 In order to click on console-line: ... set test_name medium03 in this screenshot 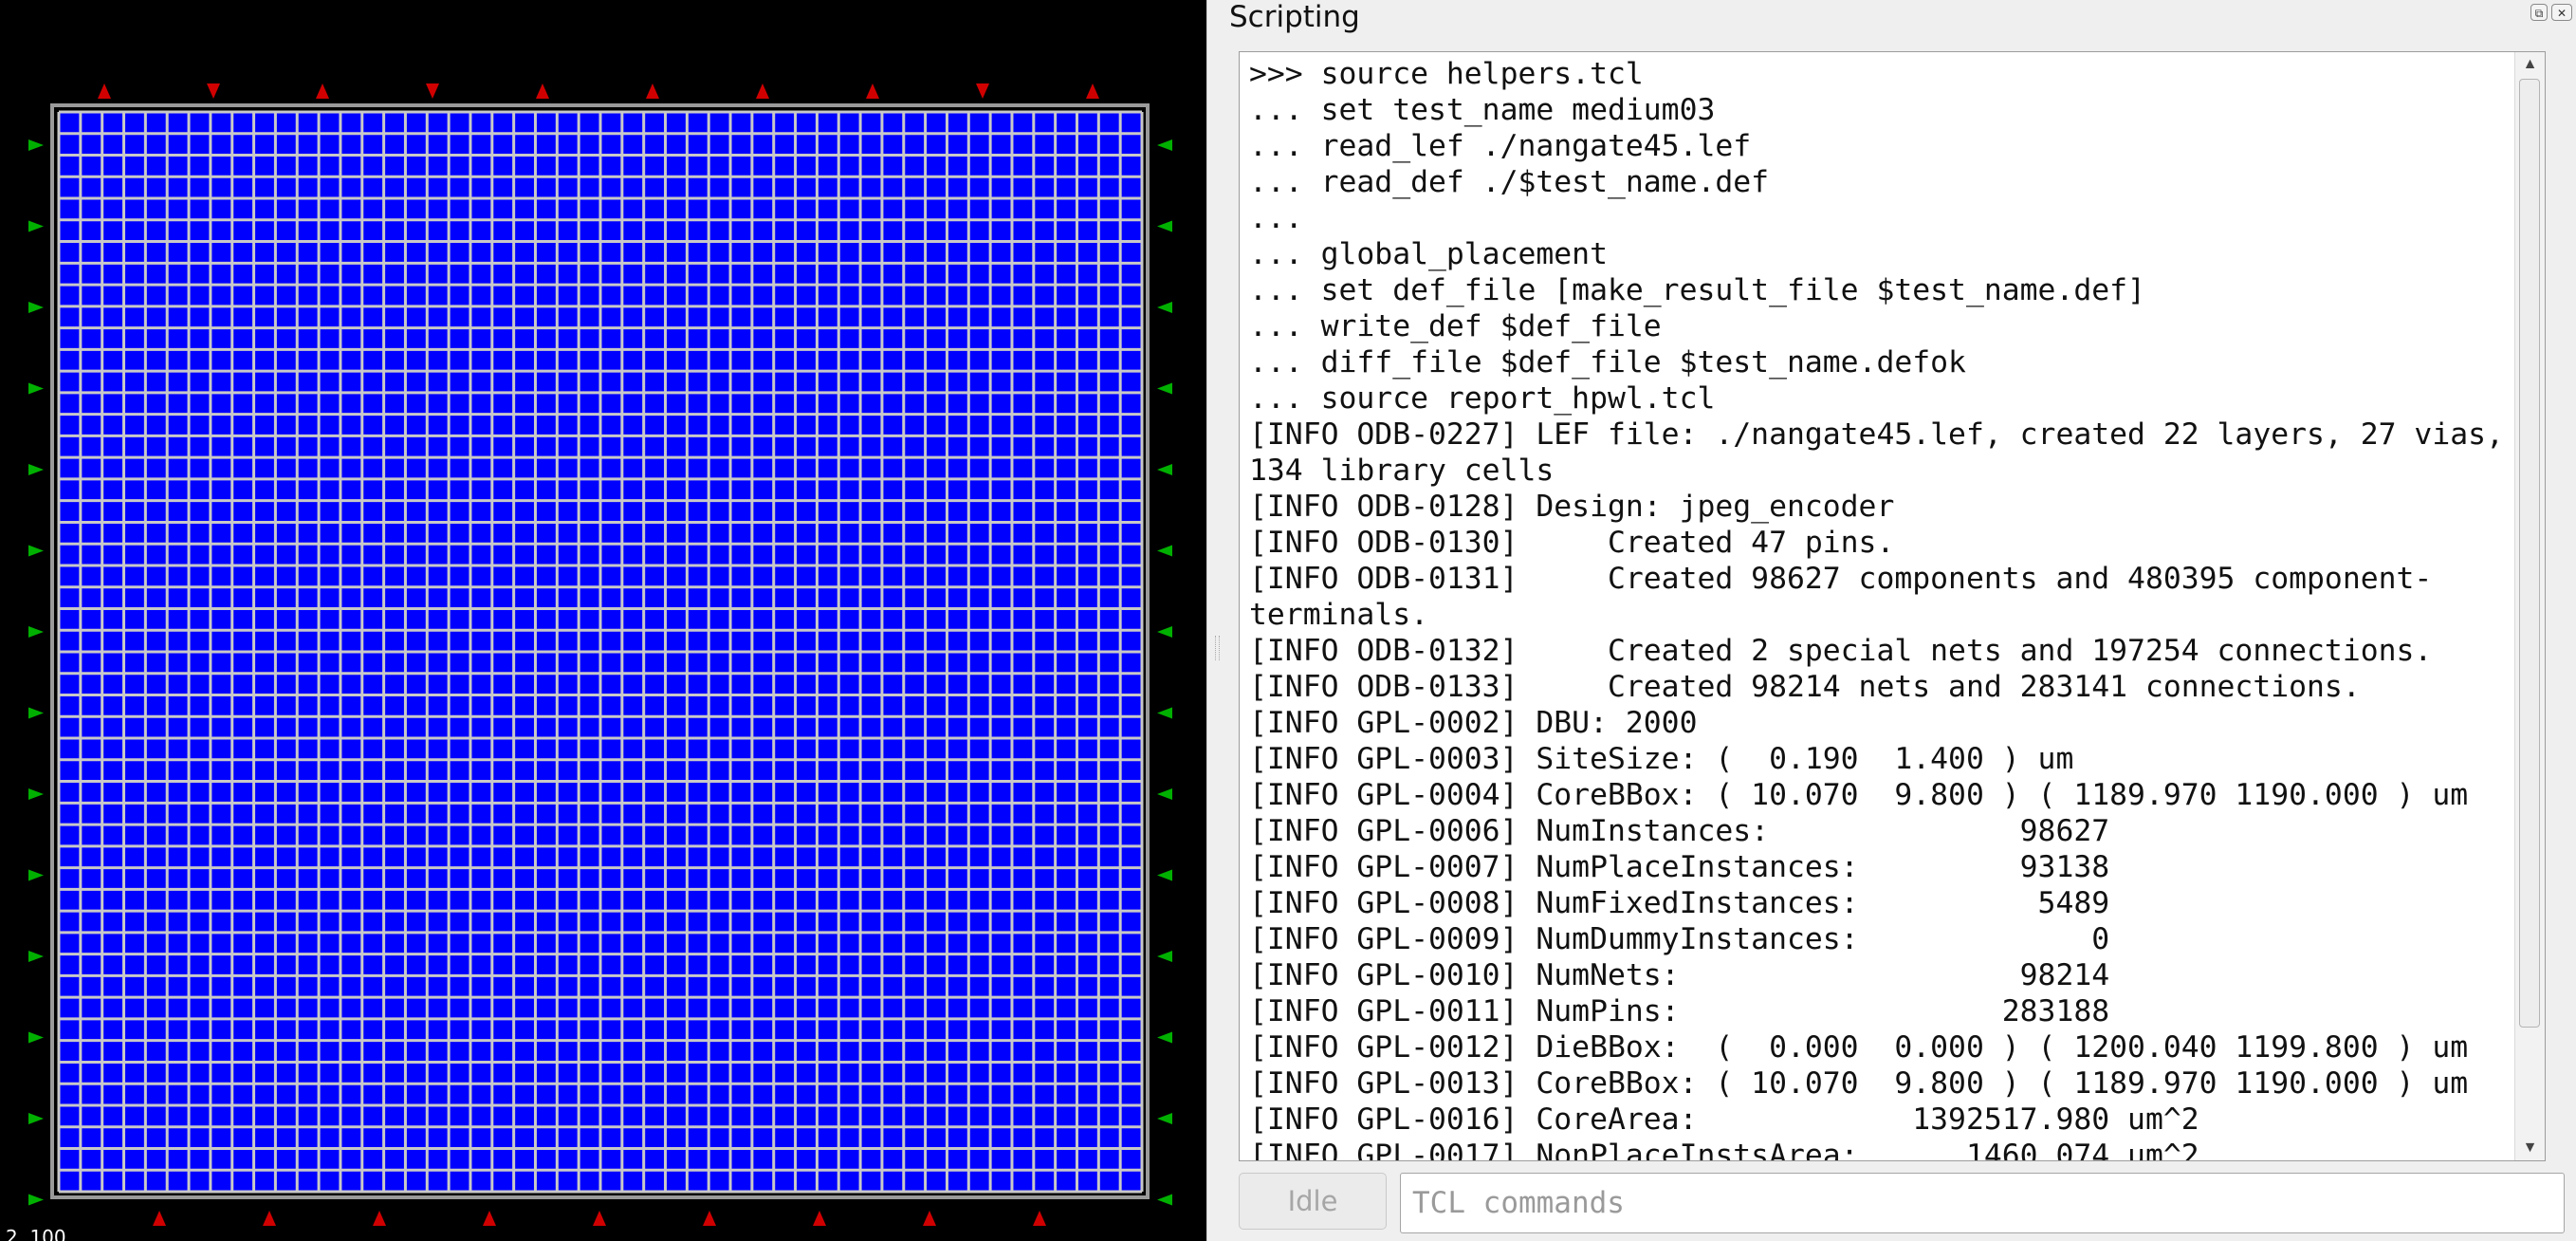, I will do `click(1482, 110)`.